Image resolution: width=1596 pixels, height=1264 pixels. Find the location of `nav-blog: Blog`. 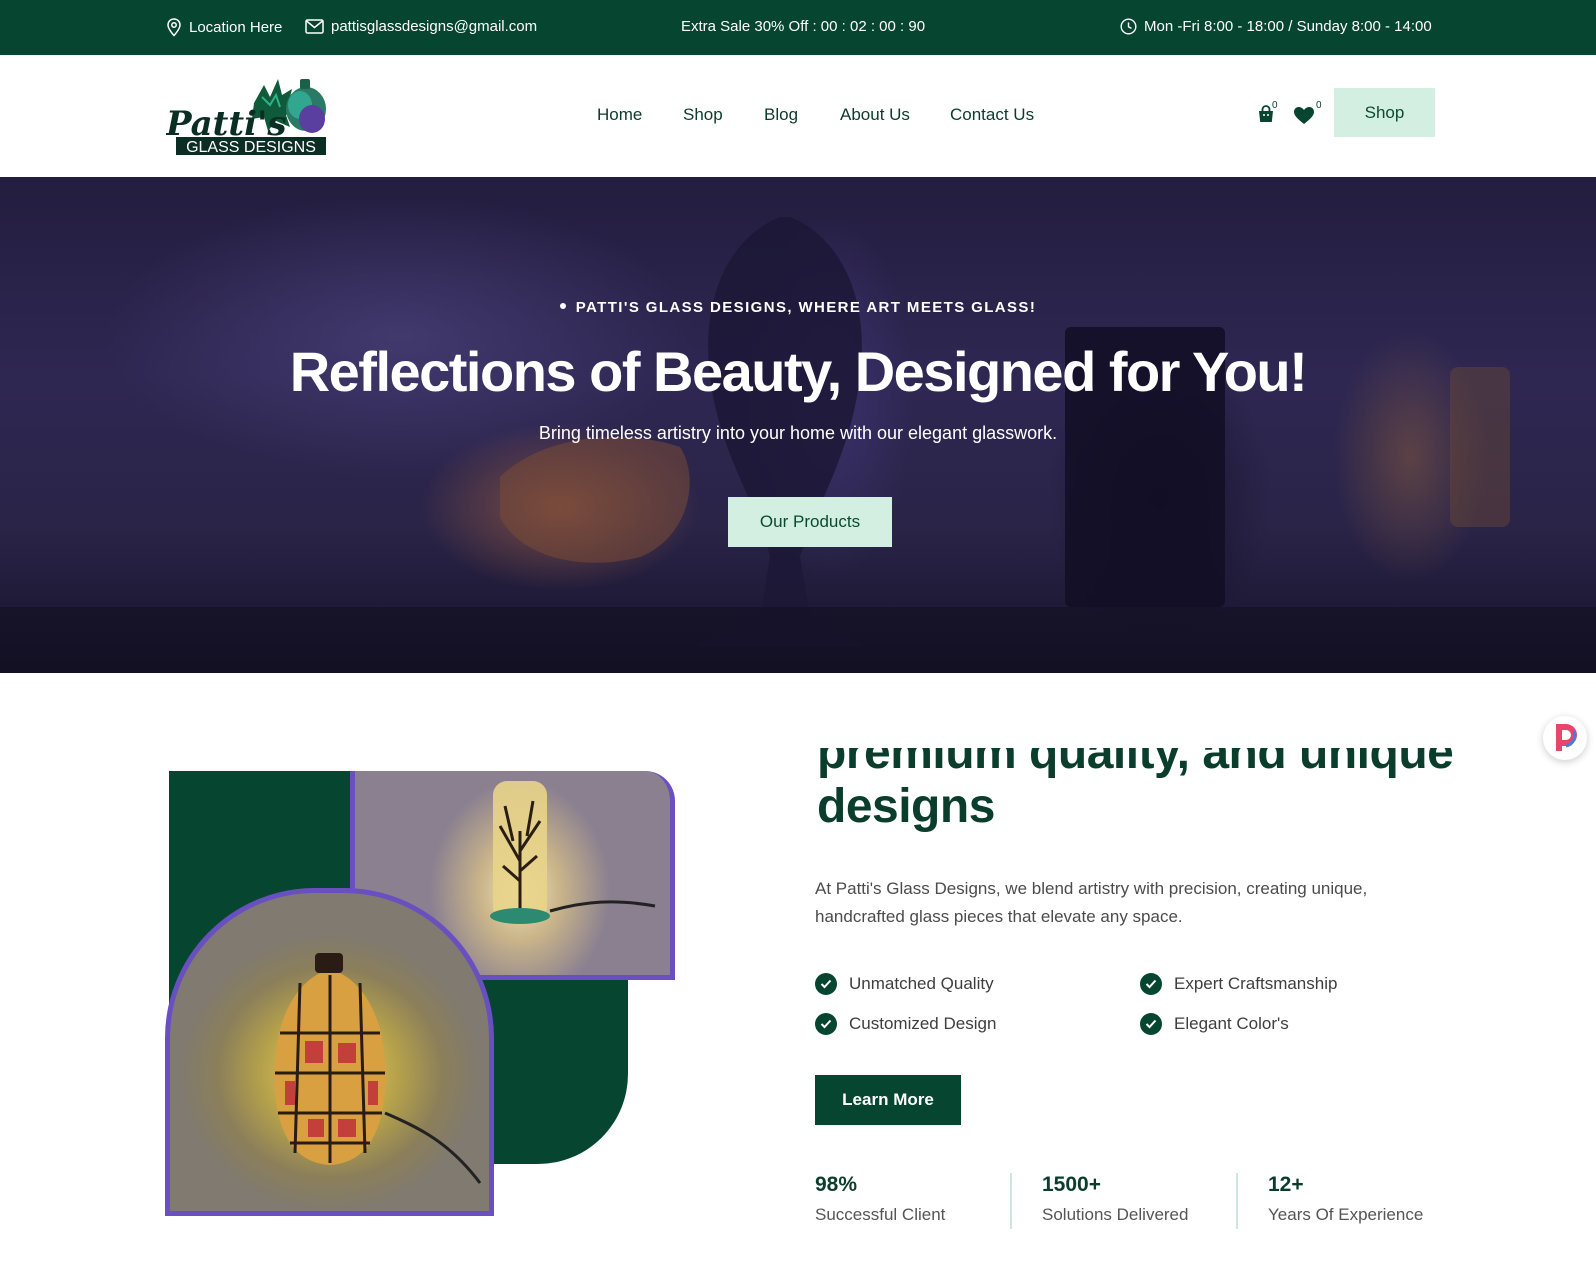

nav-blog: Blog is located at coordinates (781, 115).